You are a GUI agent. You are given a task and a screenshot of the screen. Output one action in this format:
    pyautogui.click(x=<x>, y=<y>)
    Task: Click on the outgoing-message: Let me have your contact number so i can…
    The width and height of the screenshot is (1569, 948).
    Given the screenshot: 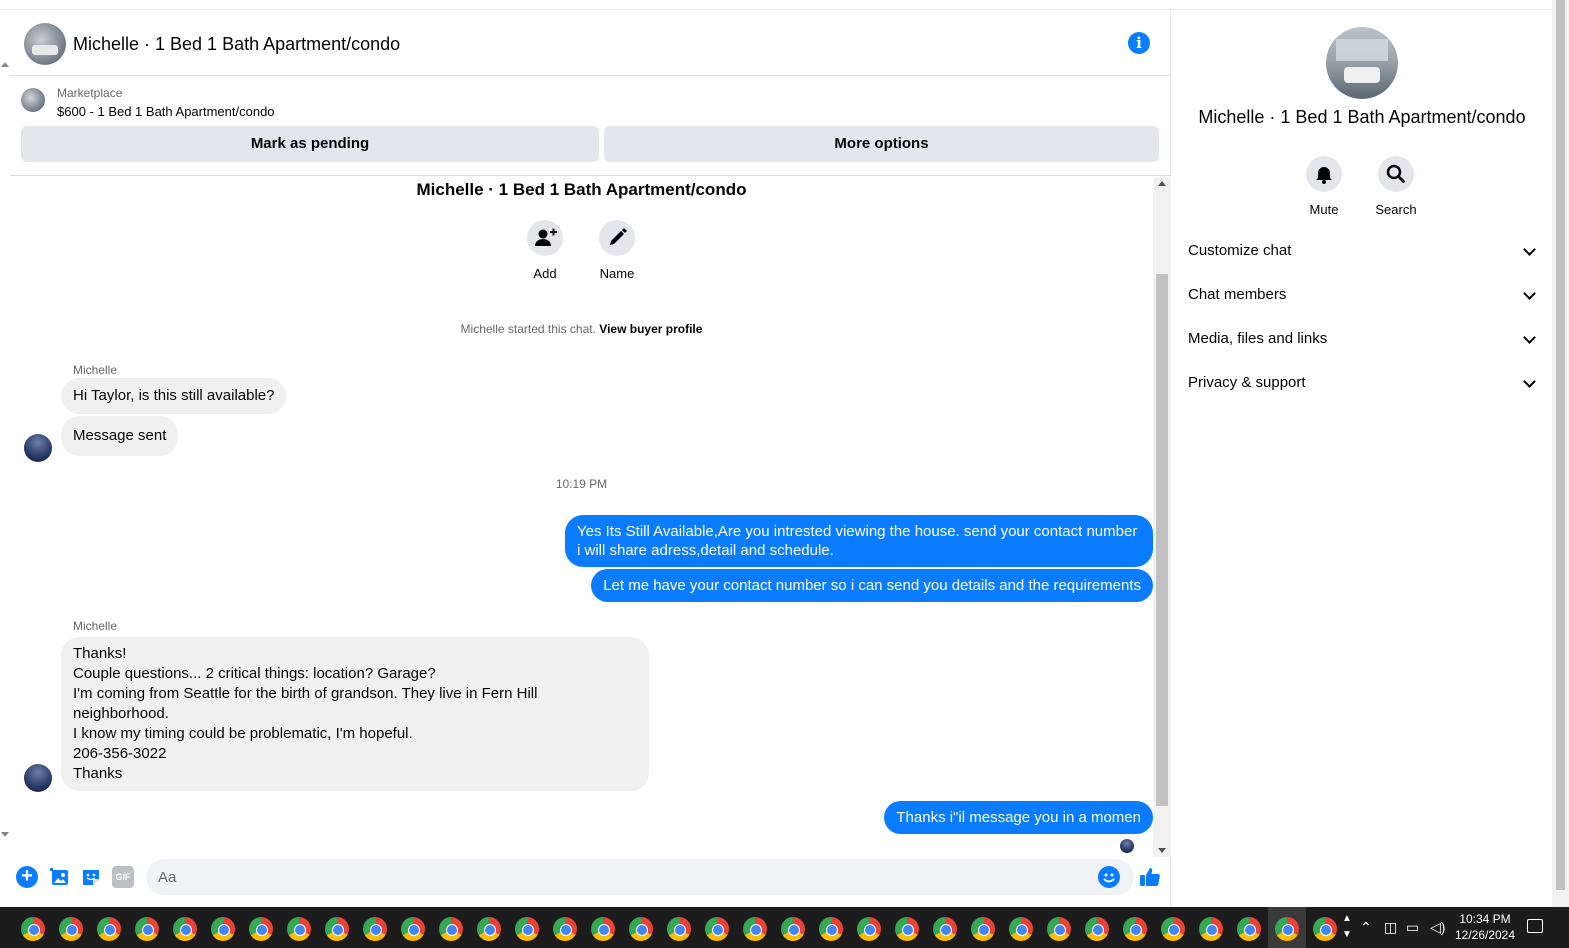 What is the action you would take?
    pyautogui.click(x=872, y=585)
    